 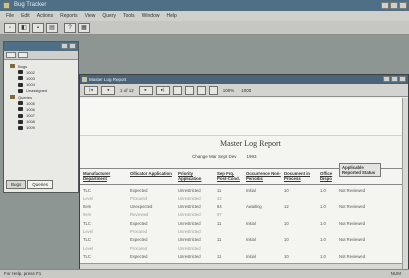 I want to click on report-page-header, so click(x=244, y=117).